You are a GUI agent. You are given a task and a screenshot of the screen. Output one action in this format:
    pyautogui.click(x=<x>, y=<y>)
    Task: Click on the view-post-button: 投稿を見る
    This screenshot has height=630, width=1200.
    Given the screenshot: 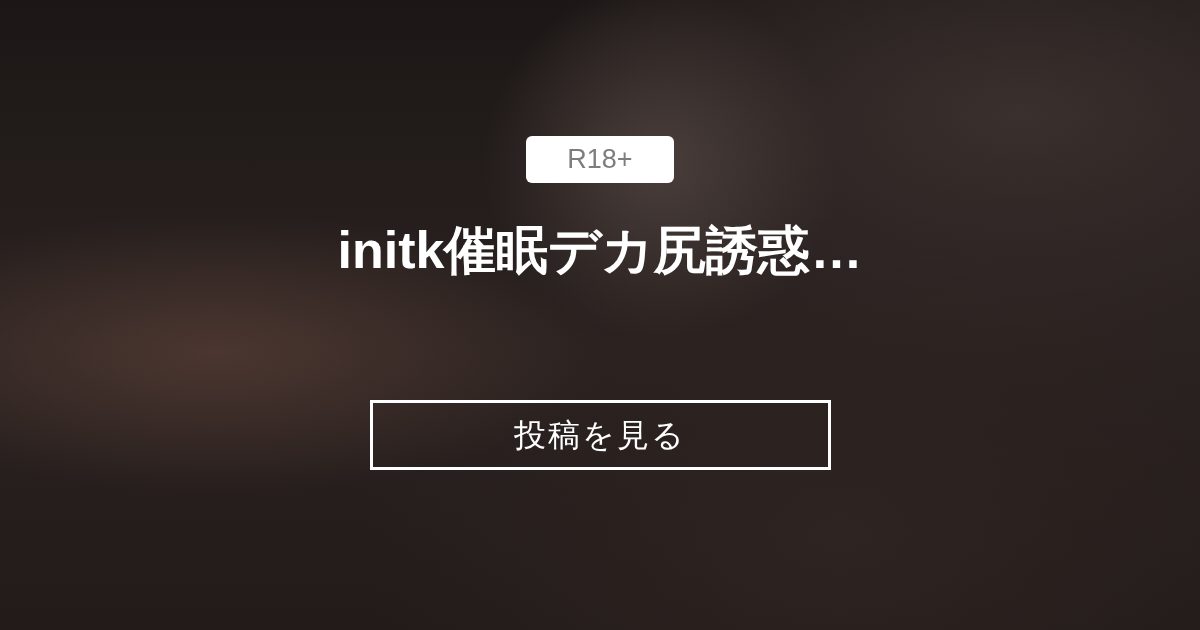 What is the action you would take?
    pyautogui.click(x=600, y=435)
    